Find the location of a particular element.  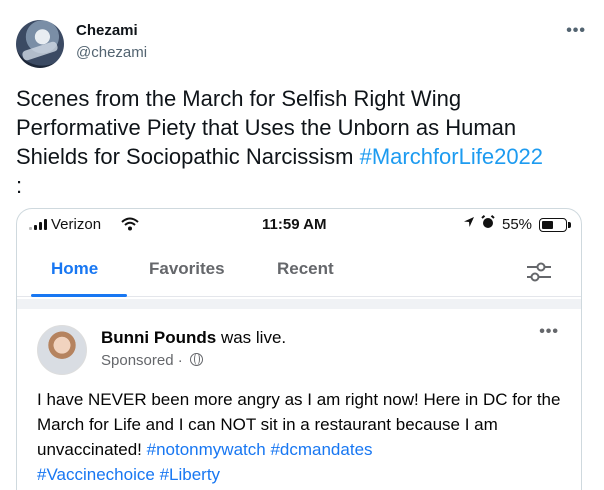

post-more-icon: ••• is located at coordinates (549, 332).